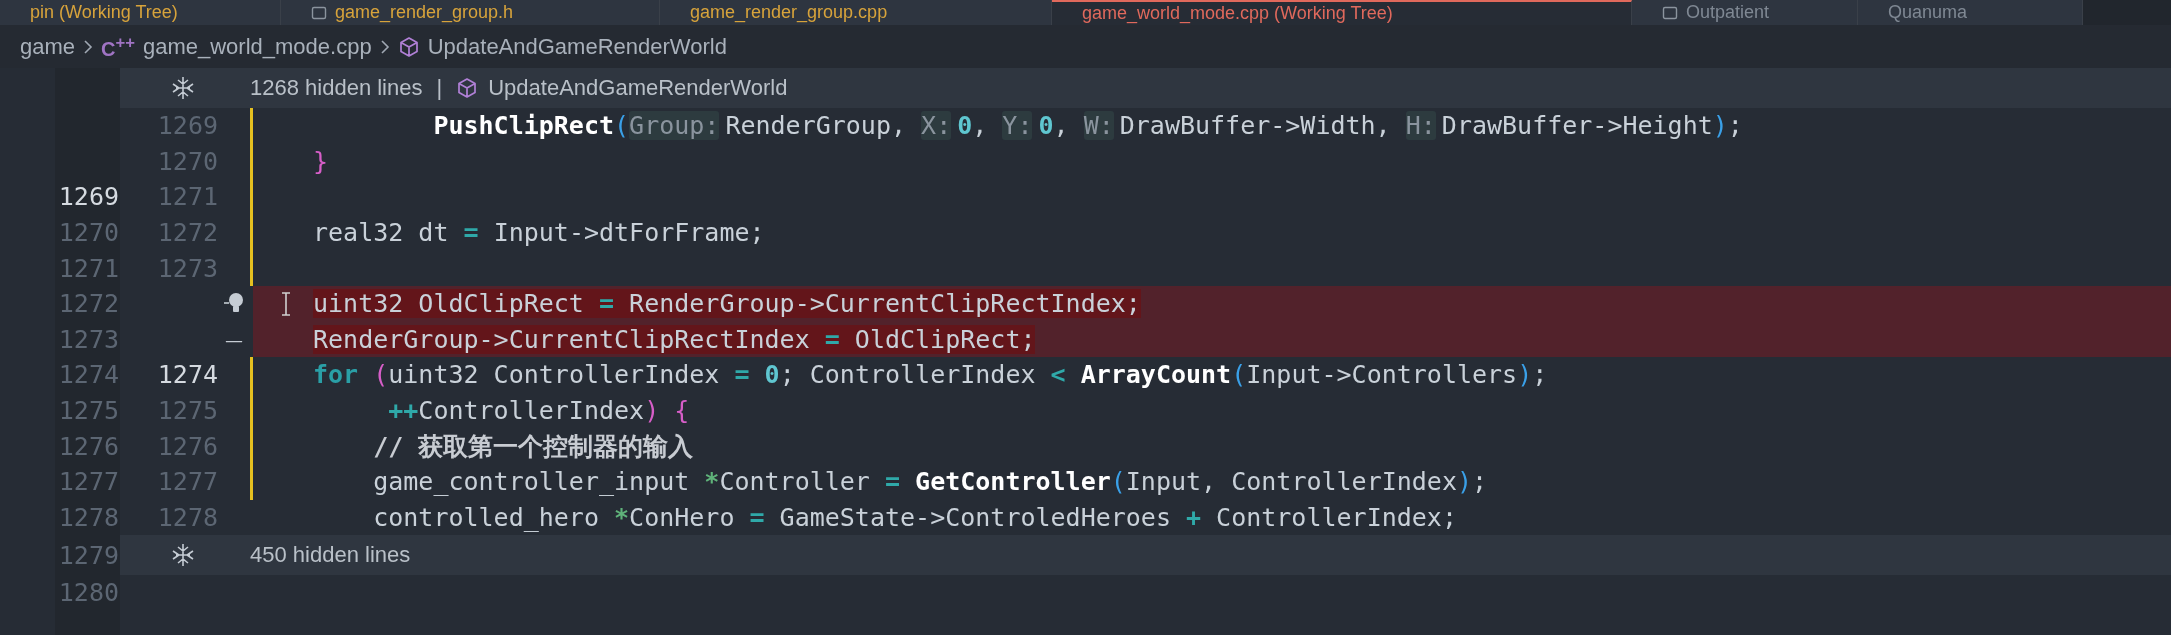 This screenshot has width=2171, height=635. What do you see at coordinates (88, 46) in the screenshot?
I see `chevron-right-icon` at bounding box center [88, 46].